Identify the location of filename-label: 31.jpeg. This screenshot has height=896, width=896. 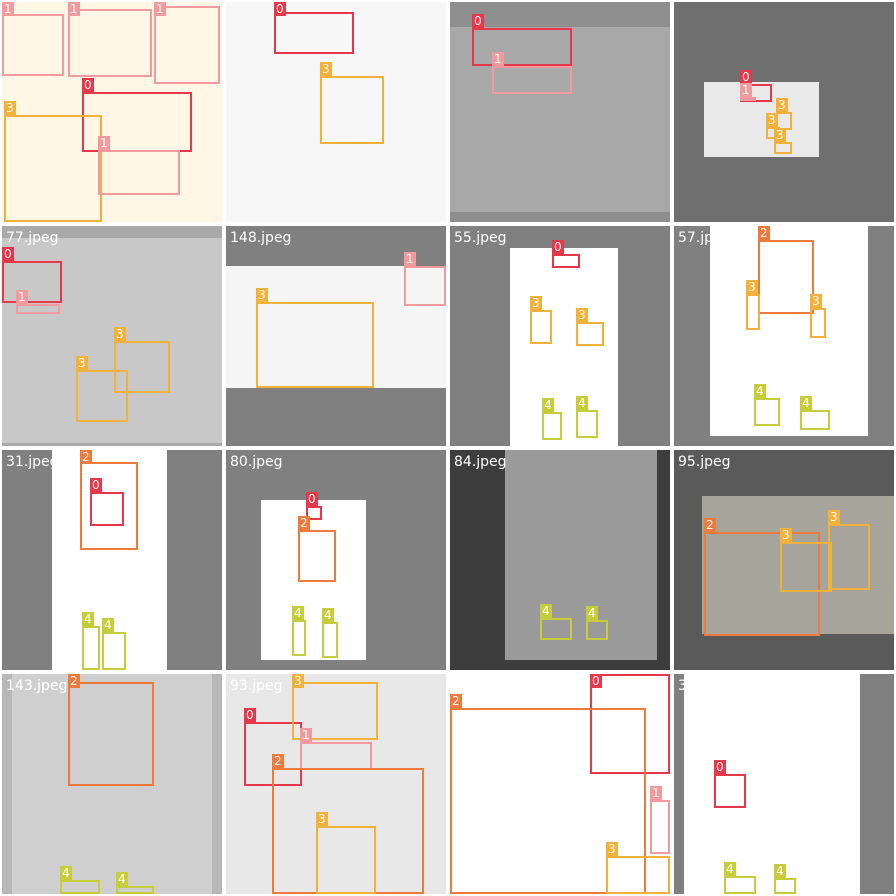
(32, 462).